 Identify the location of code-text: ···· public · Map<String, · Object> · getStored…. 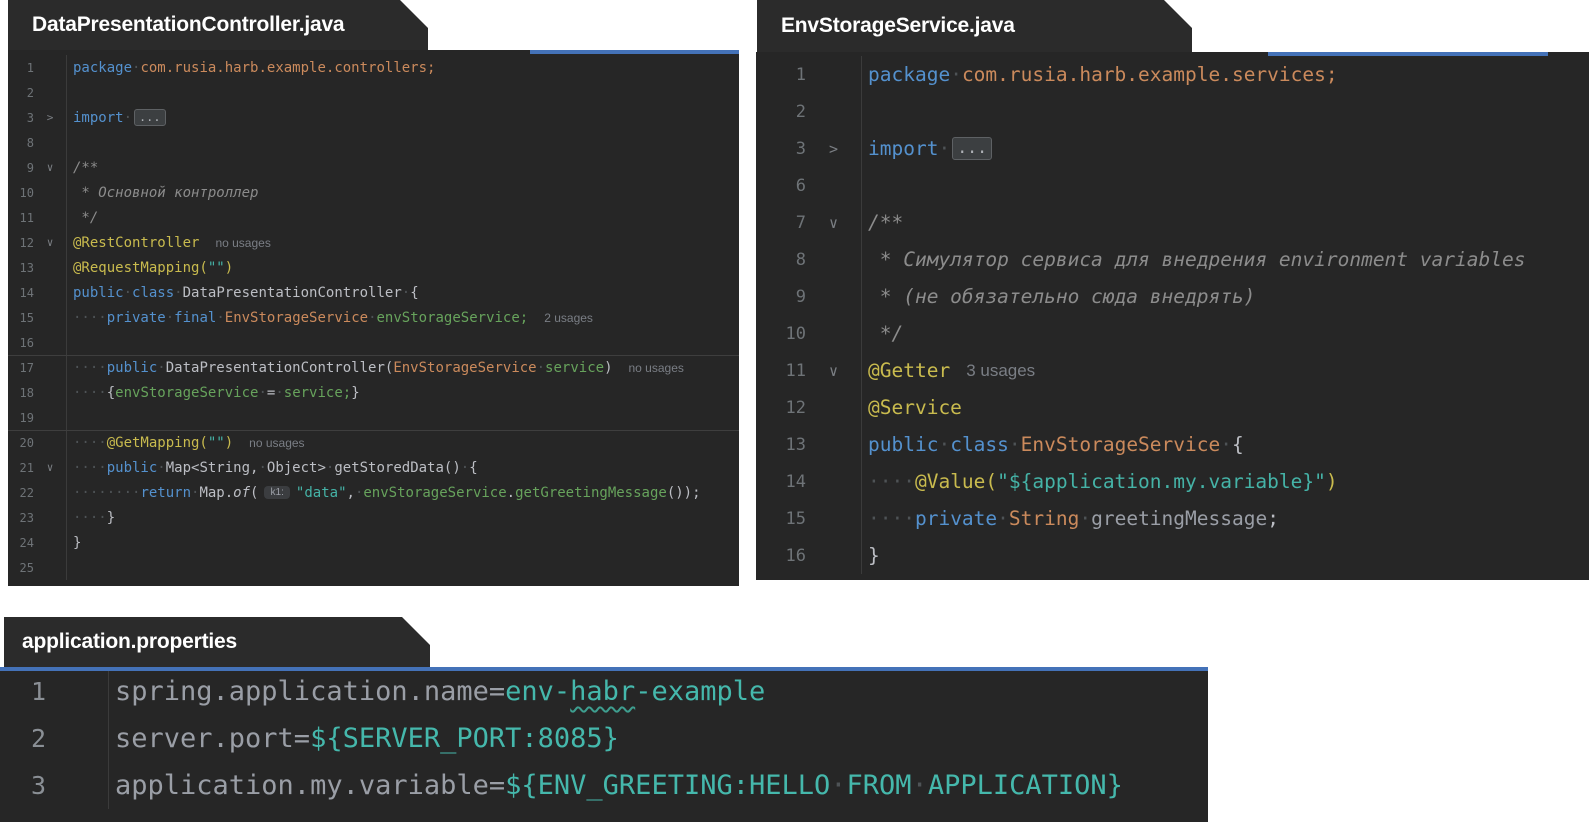
(402, 467).